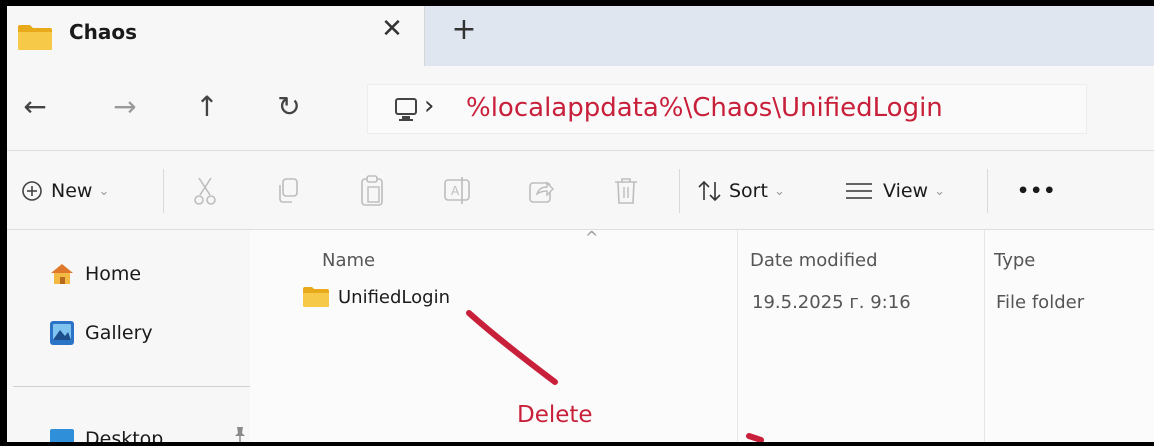 Image resolution: width=1154 pixels, height=446 pixels. I want to click on sidebar-item-label: Home, so click(113, 274).